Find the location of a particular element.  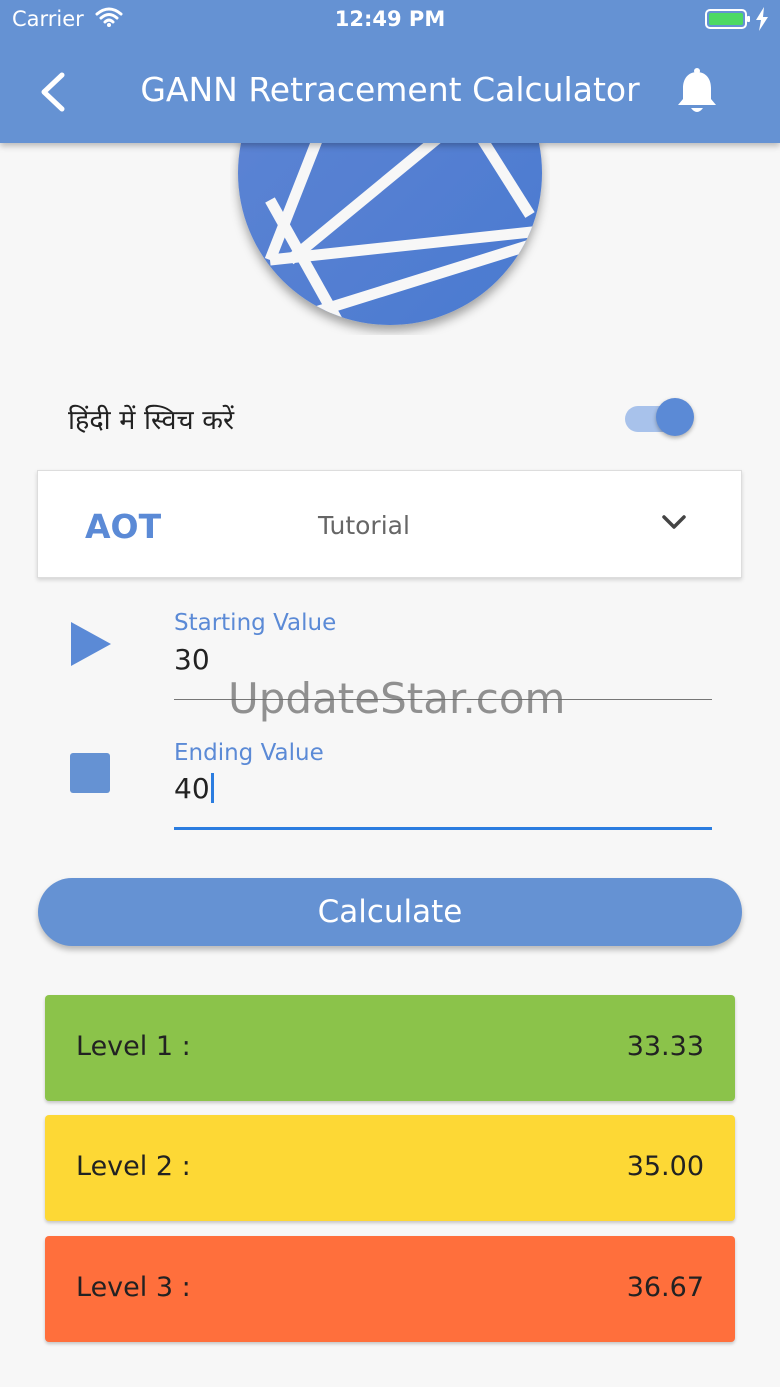

level-name: Level 3 : is located at coordinates (133, 1287).